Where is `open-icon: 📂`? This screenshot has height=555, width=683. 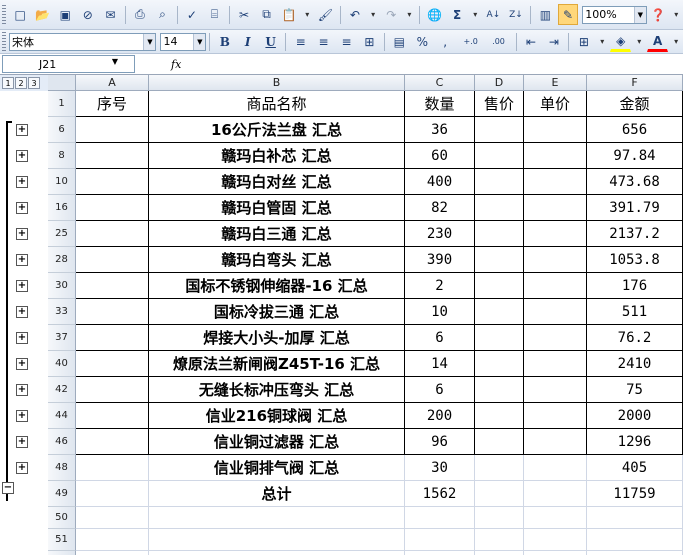 open-icon: 📂 is located at coordinates (42, 14).